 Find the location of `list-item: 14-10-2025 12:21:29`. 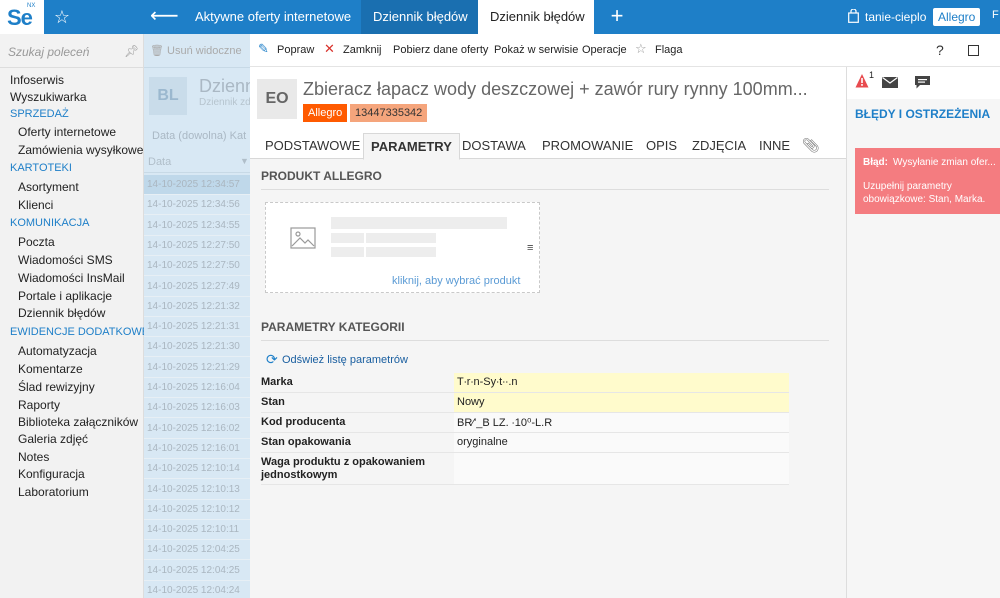

list-item: 14-10-2025 12:21:29 is located at coordinates (197, 368).